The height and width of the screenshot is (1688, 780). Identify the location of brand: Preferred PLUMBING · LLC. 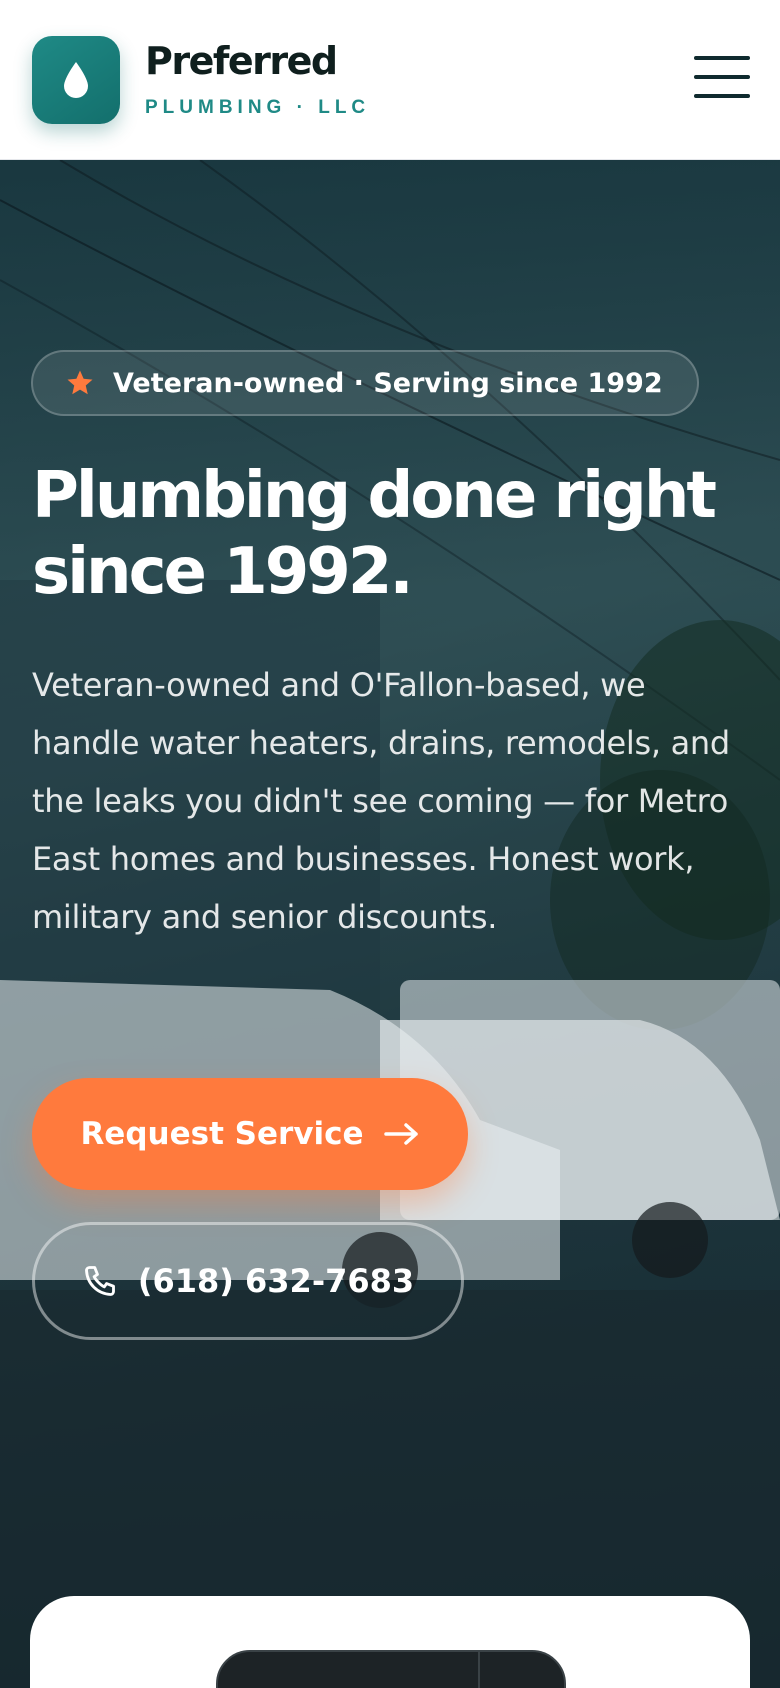
(257, 79).